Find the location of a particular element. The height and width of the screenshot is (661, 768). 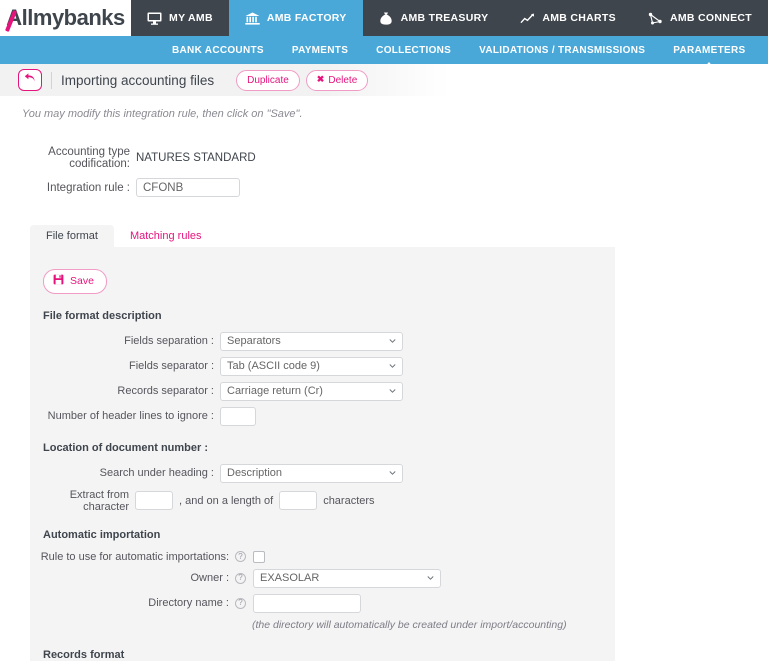

topnav-item-my-amb: MY AMB is located at coordinates (180, 18).